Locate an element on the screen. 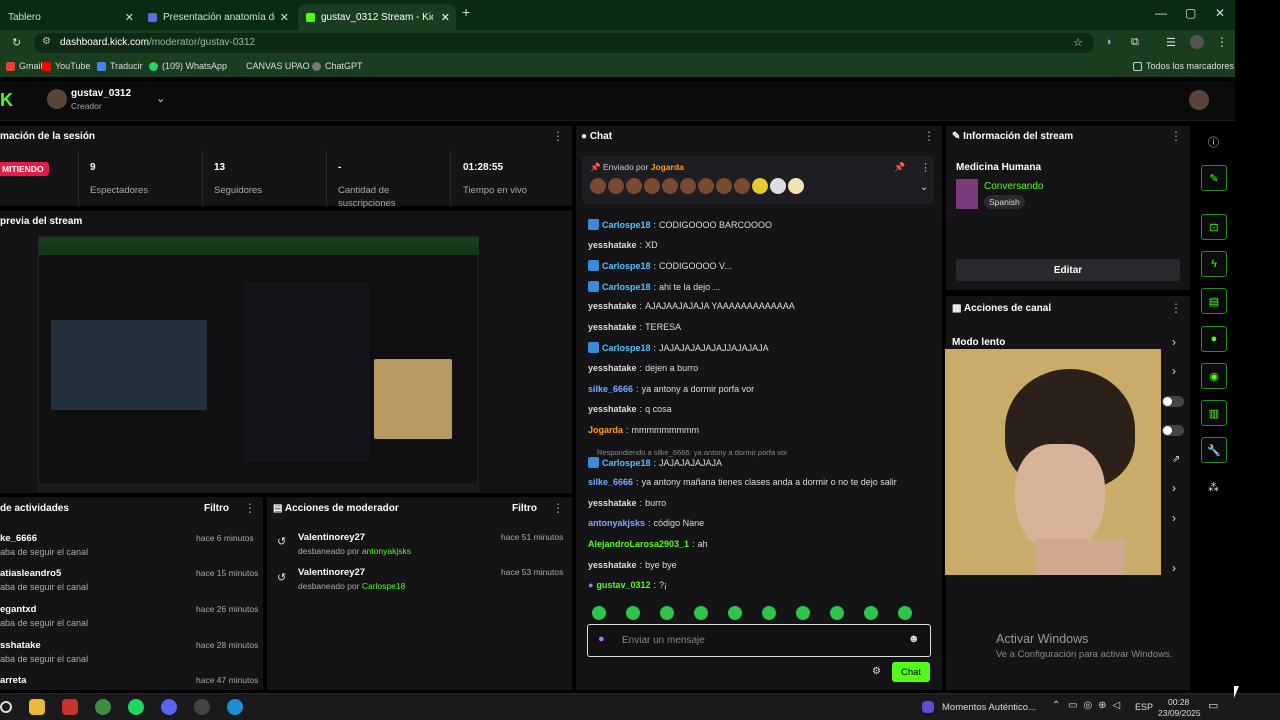 The image size is (1280, 720). chat-bubble-icon: ● is located at coordinates (1214, 339).